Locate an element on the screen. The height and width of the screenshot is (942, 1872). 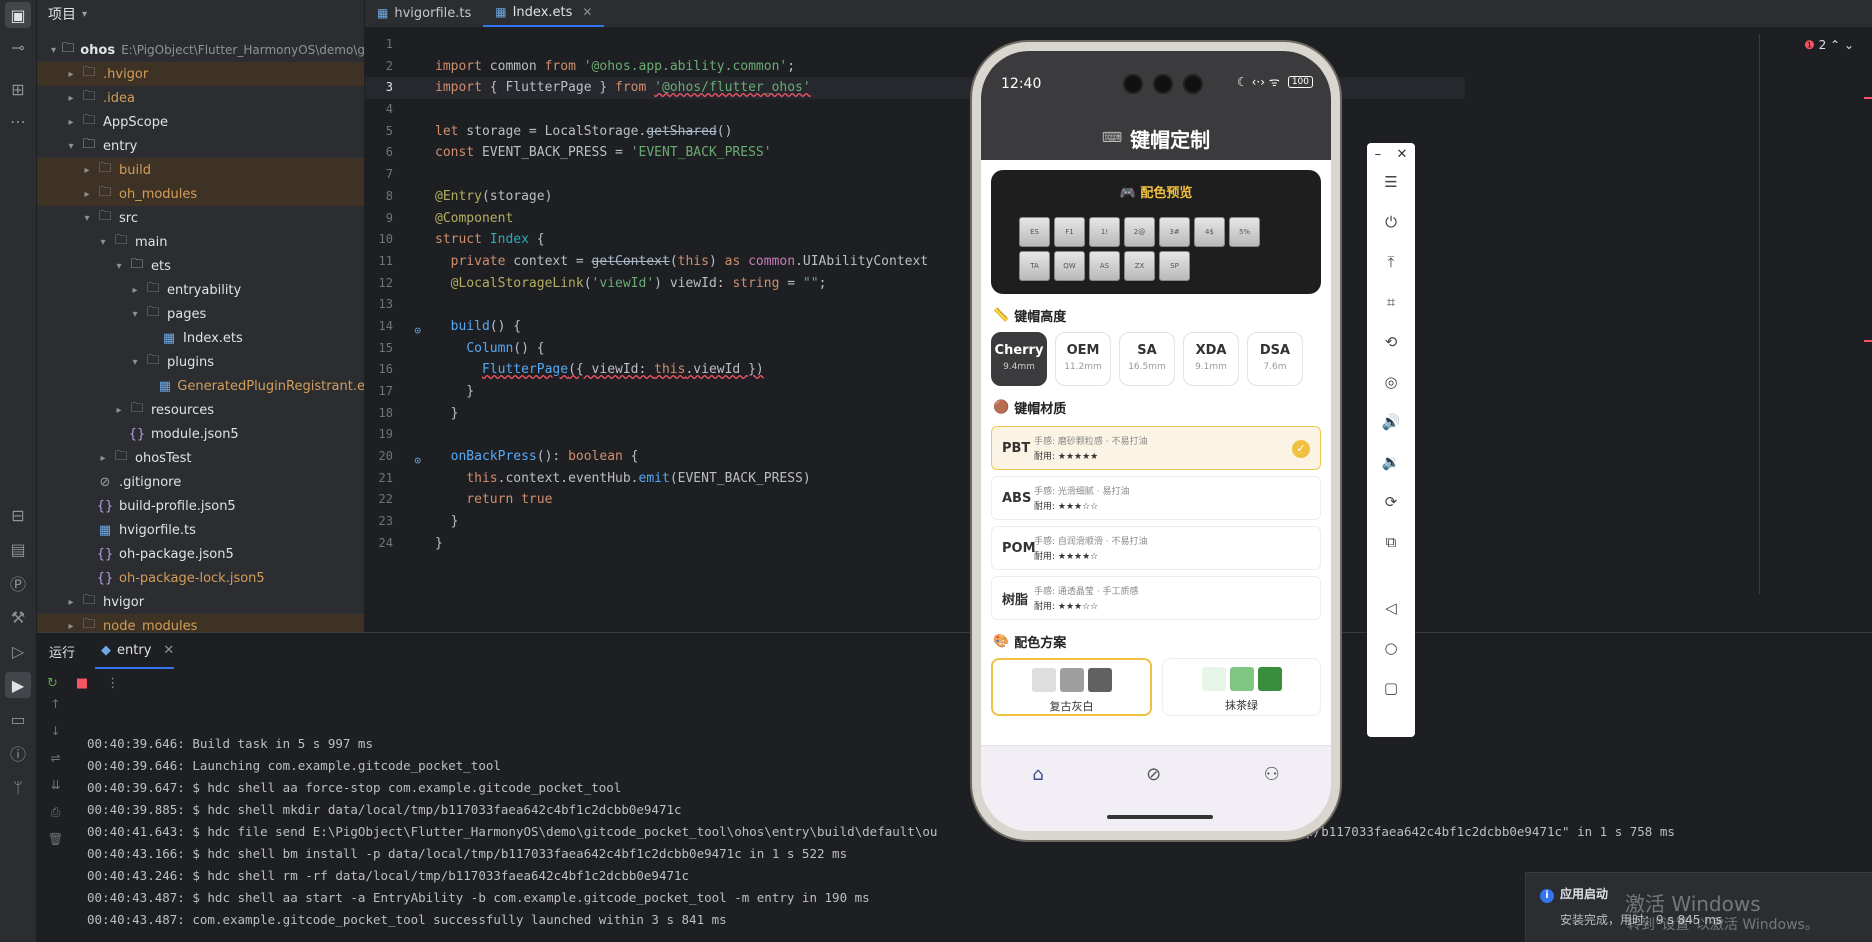
tree-item: ▸ 🗀 .hvigor is located at coordinates (200, 74).